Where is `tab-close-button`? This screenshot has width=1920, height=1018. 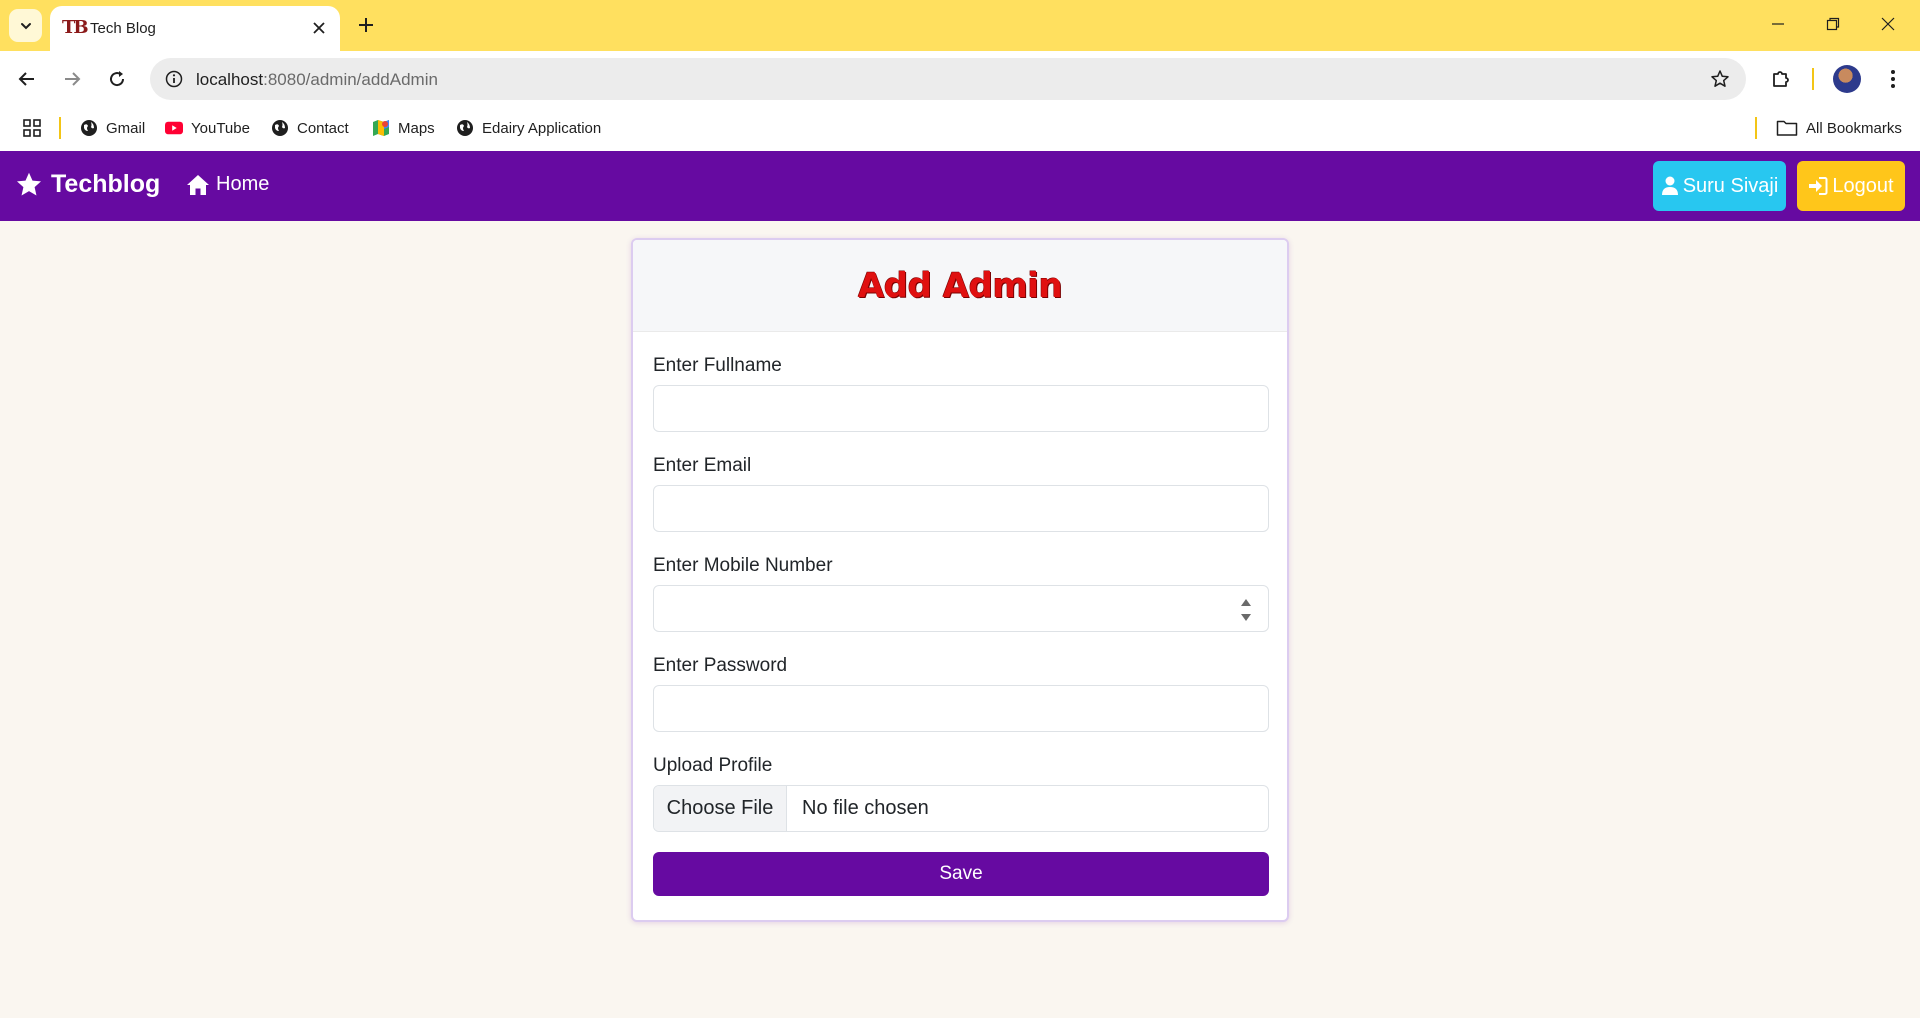 tab-close-button is located at coordinates (319, 28).